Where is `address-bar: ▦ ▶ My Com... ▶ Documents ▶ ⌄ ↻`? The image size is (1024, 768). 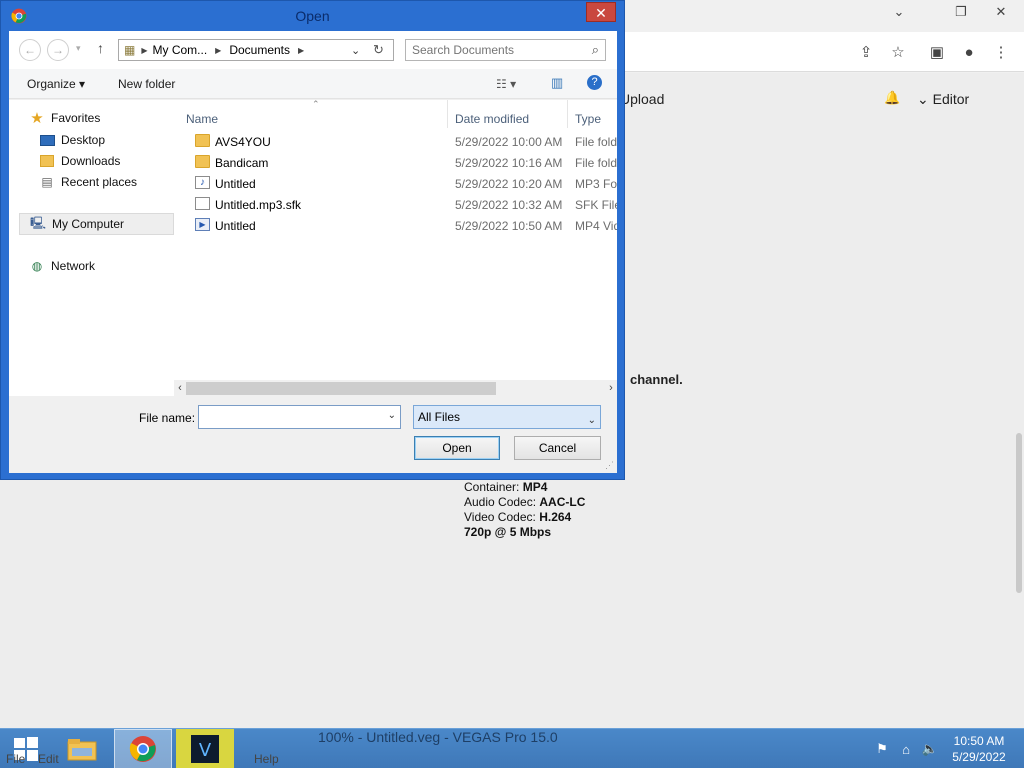 address-bar: ▦ ▶ My Com... ▶ Documents ▶ ⌄ ↻ is located at coordinates (256, 50).